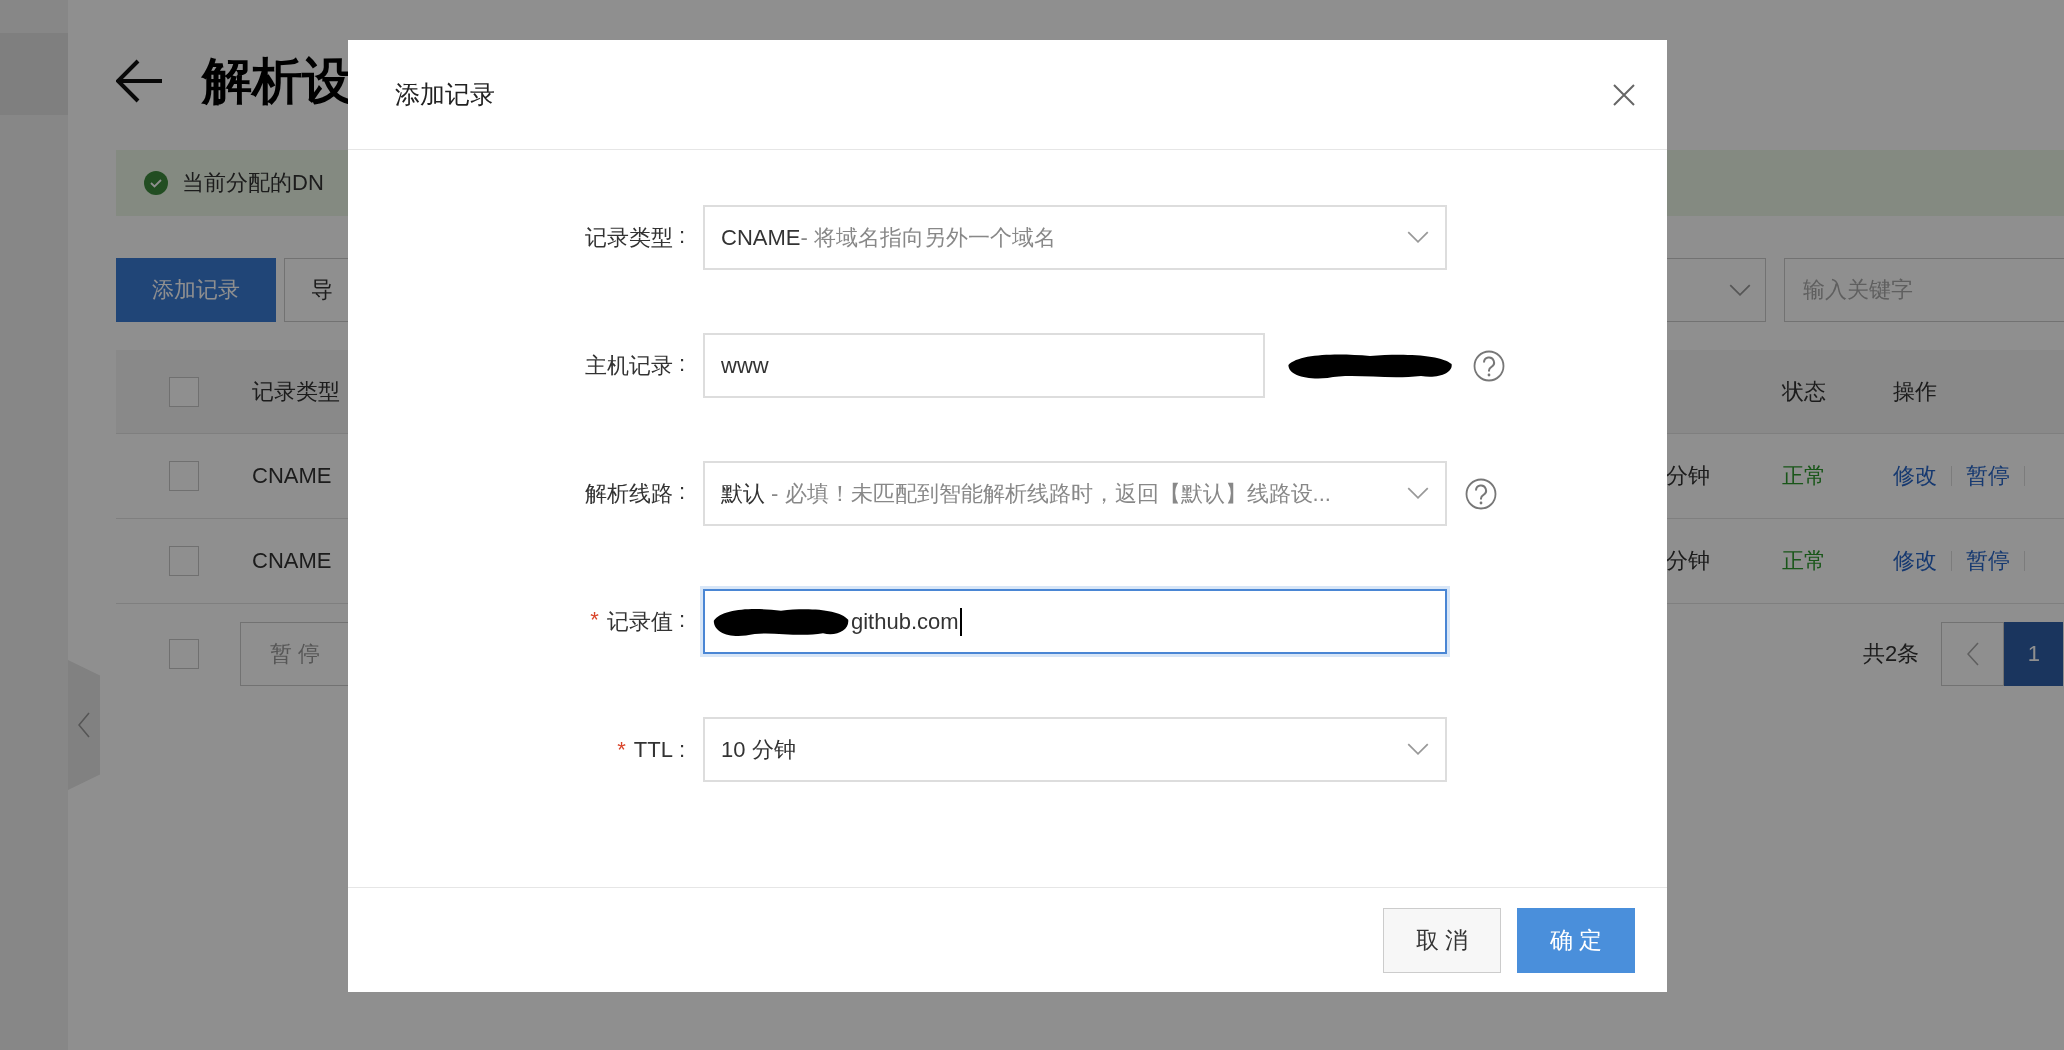 This screenshot has width=2064, height=1050. I want to click on check-circle-icon, so click(156, 183).